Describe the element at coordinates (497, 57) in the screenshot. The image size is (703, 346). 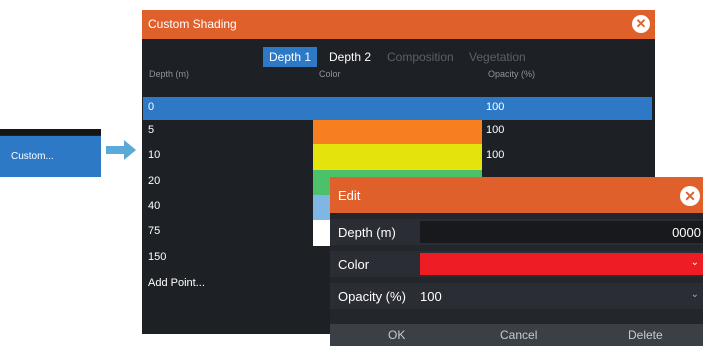
I see `tab-vegetation: Vegetation` at that location.